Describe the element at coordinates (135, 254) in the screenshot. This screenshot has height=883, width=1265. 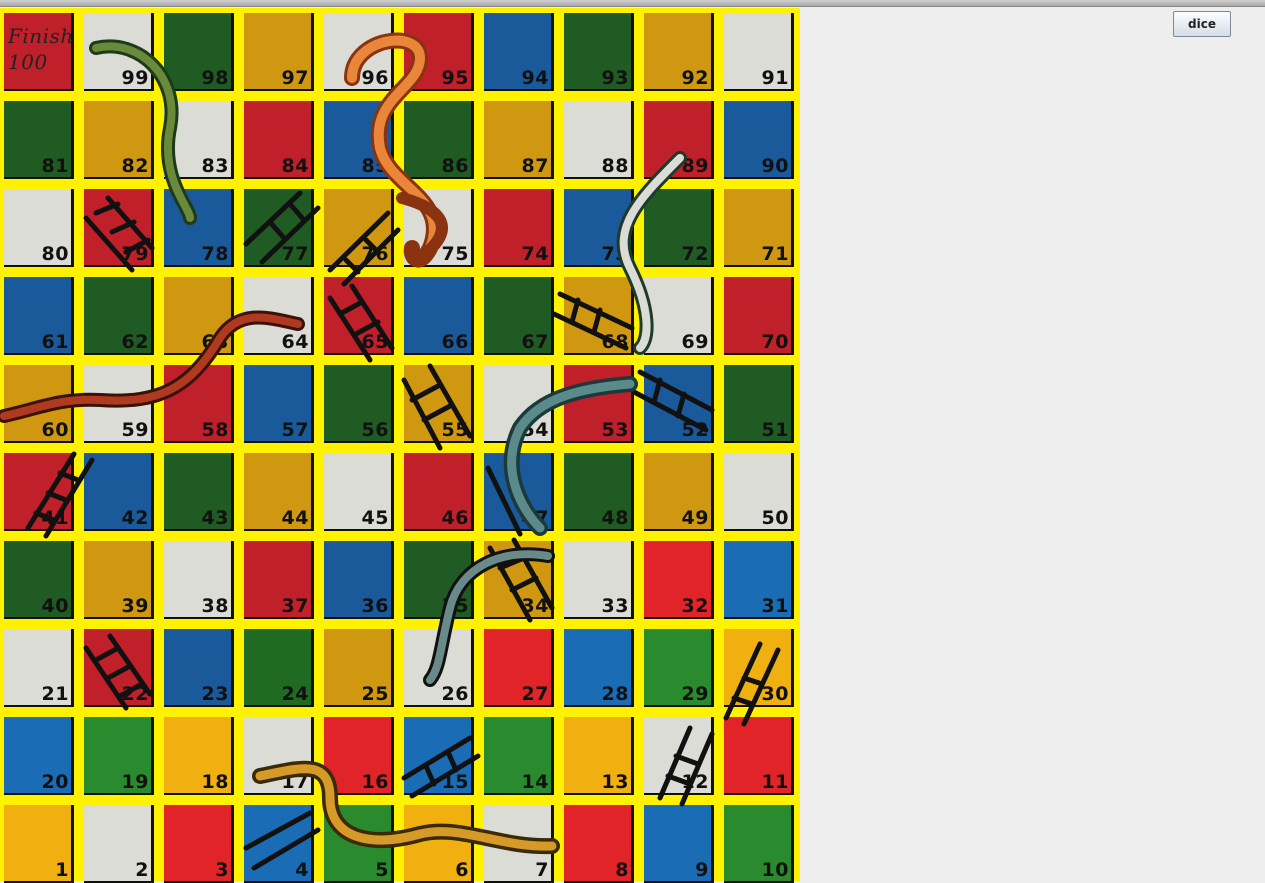
I see `square-number: 79` at that location.